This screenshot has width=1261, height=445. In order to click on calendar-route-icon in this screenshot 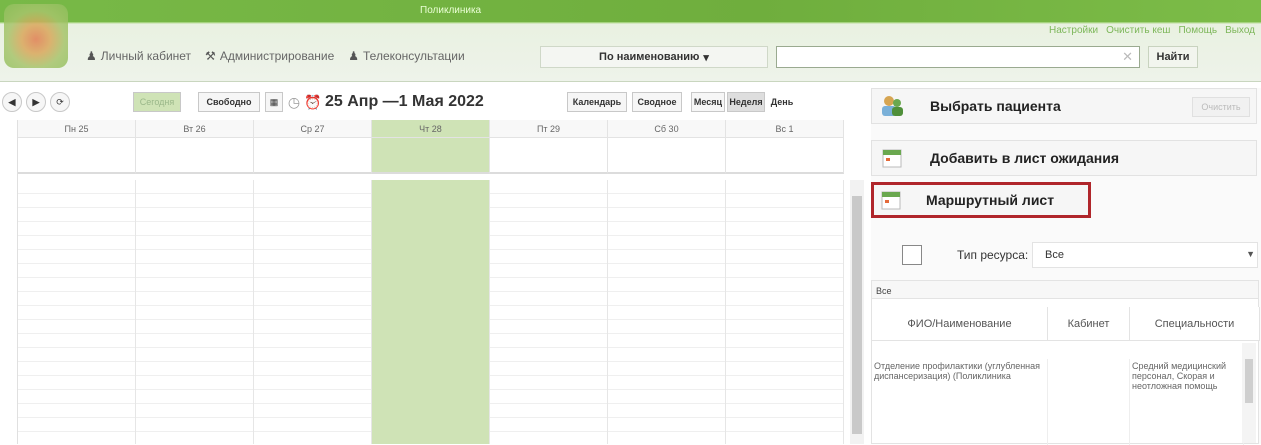, I will do `click(891, 200)`.